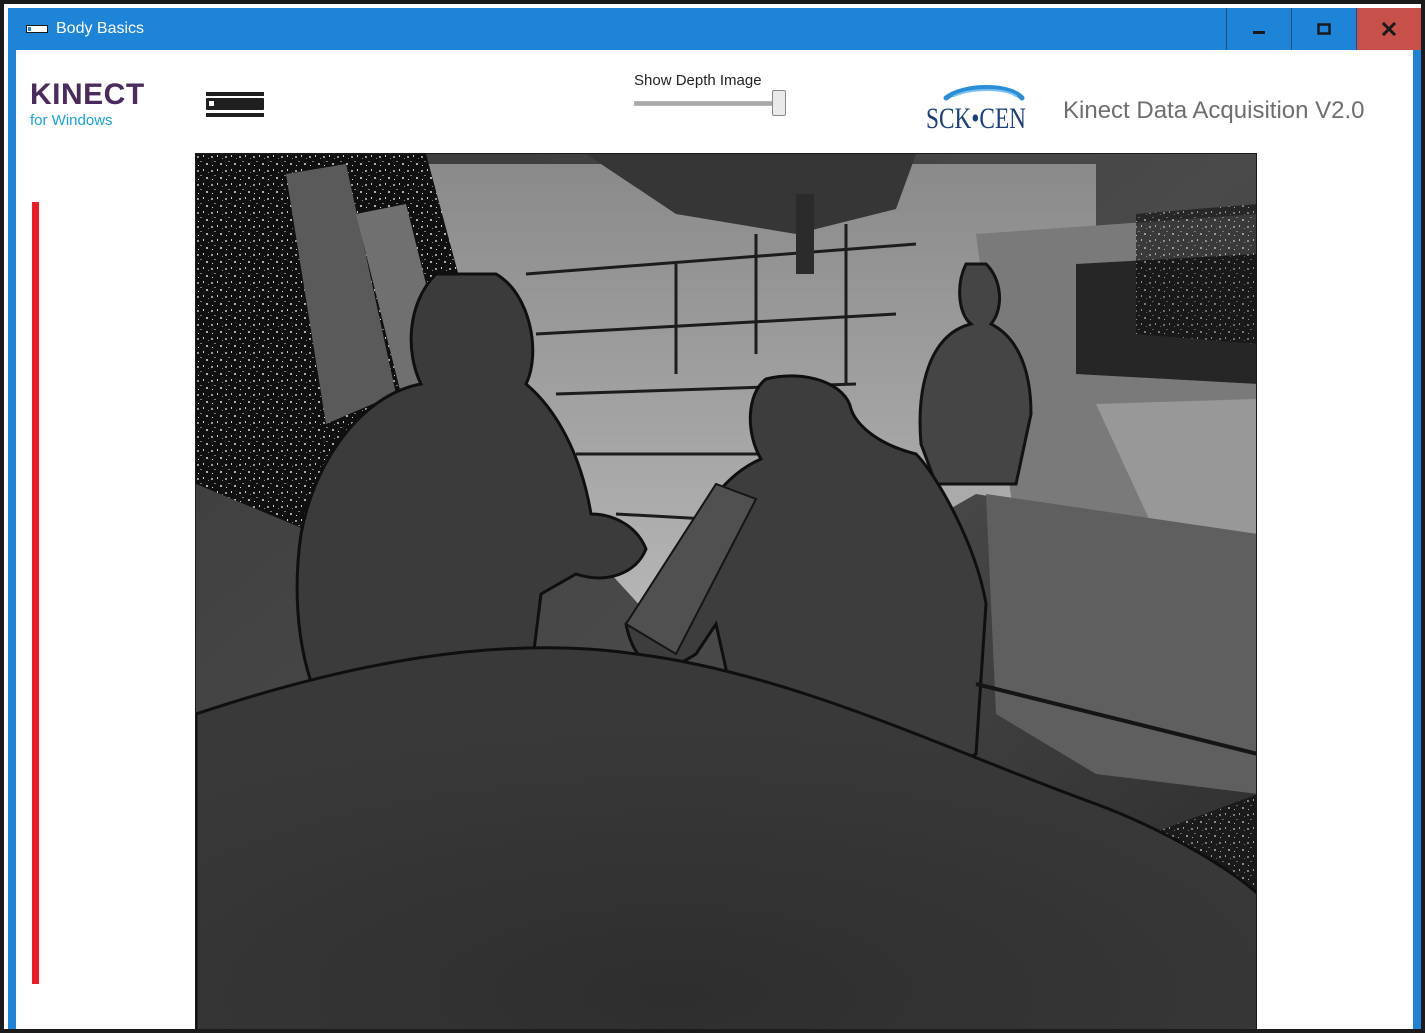  I want to click on tracking-status-indicator, so click(35, 593).